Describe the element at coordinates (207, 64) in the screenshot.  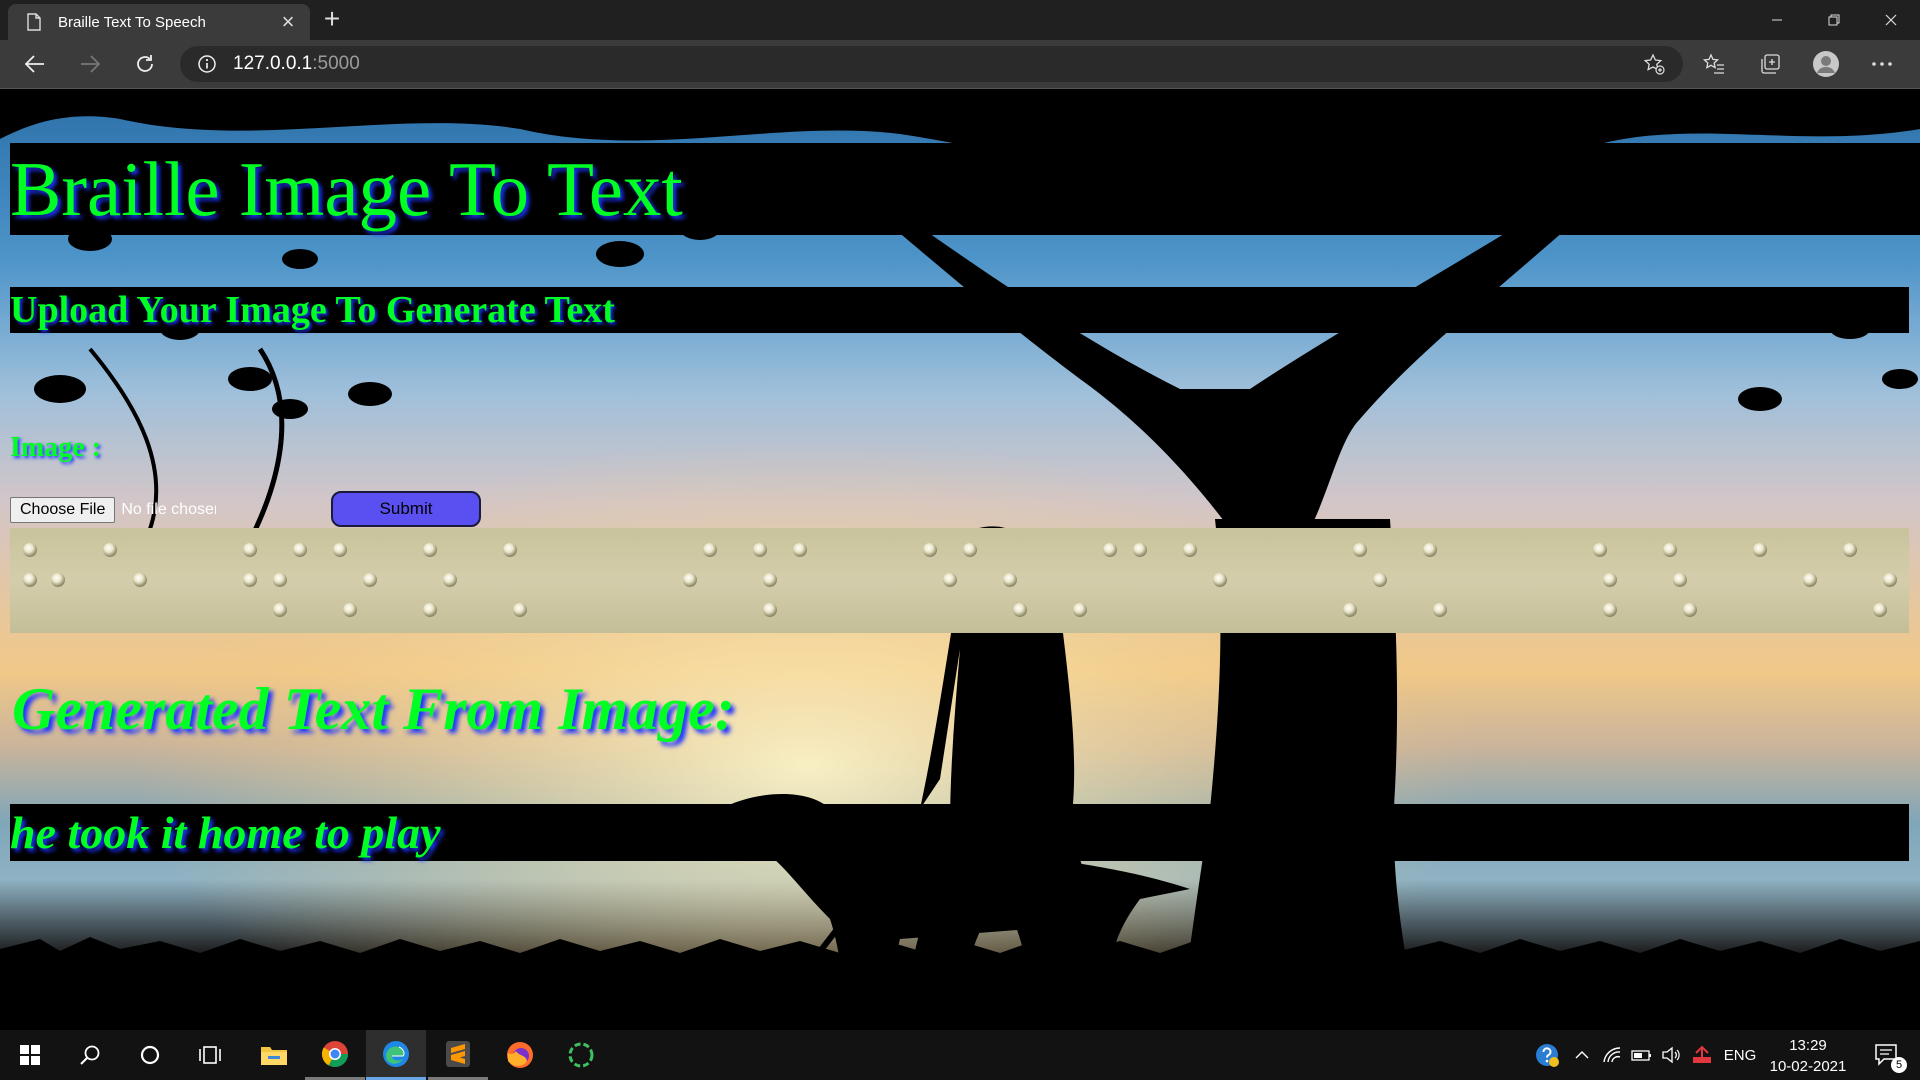
I see `site-info-icon` at that location.